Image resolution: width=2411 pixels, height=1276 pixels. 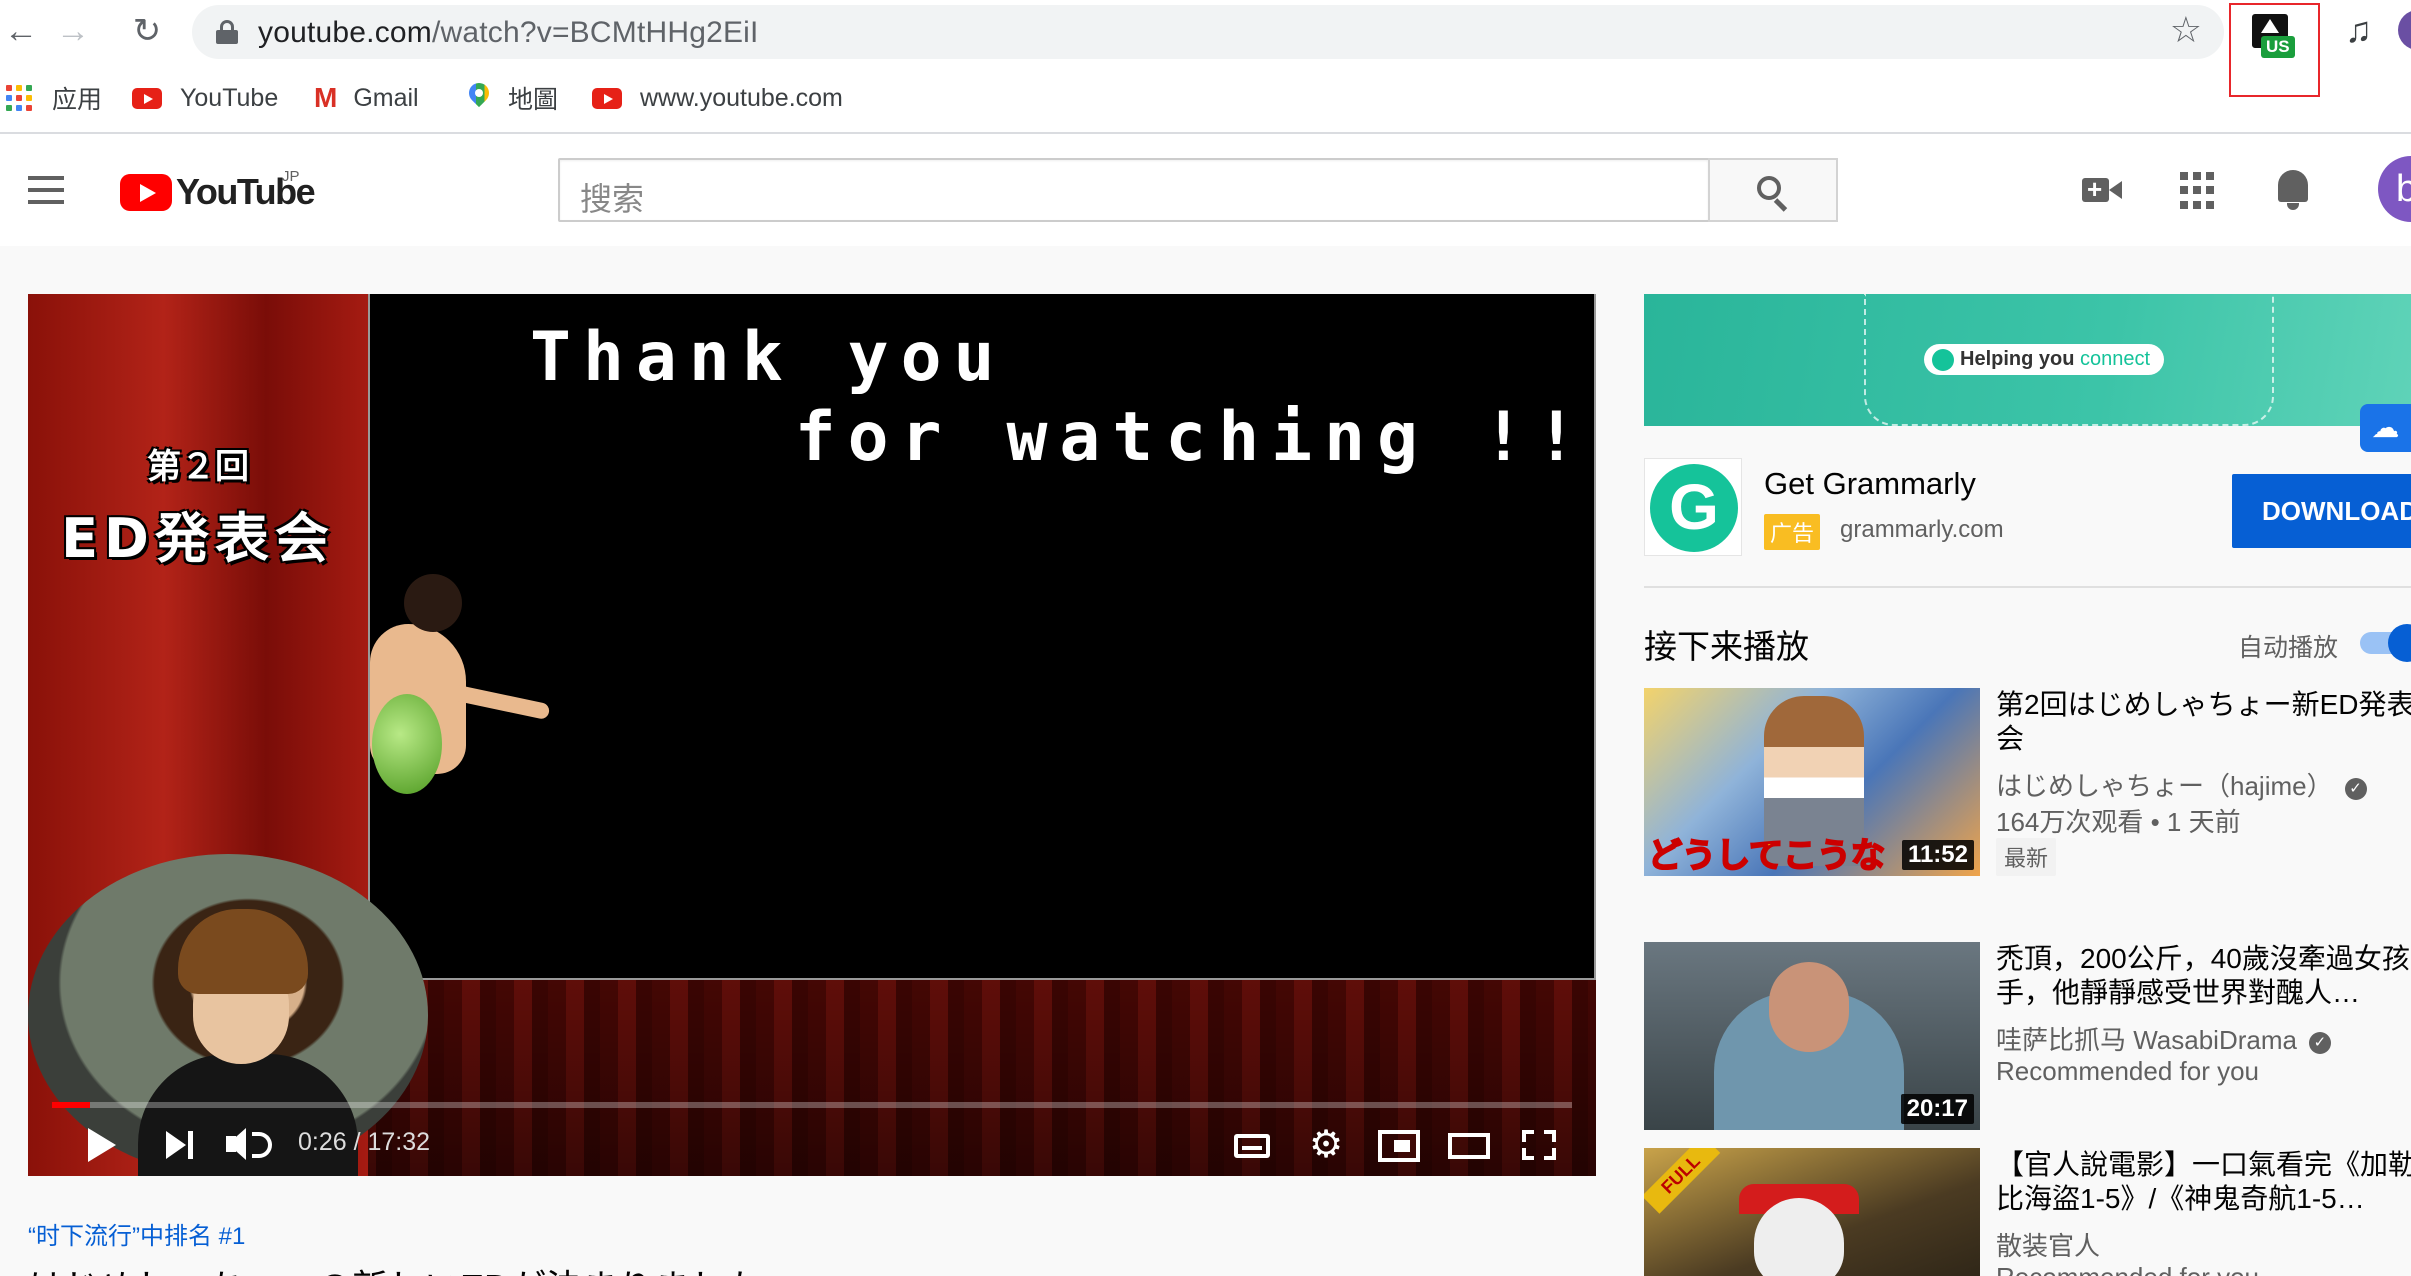 I want to click on download-button: DOWNLOAD, so click(x=2321, y=511).